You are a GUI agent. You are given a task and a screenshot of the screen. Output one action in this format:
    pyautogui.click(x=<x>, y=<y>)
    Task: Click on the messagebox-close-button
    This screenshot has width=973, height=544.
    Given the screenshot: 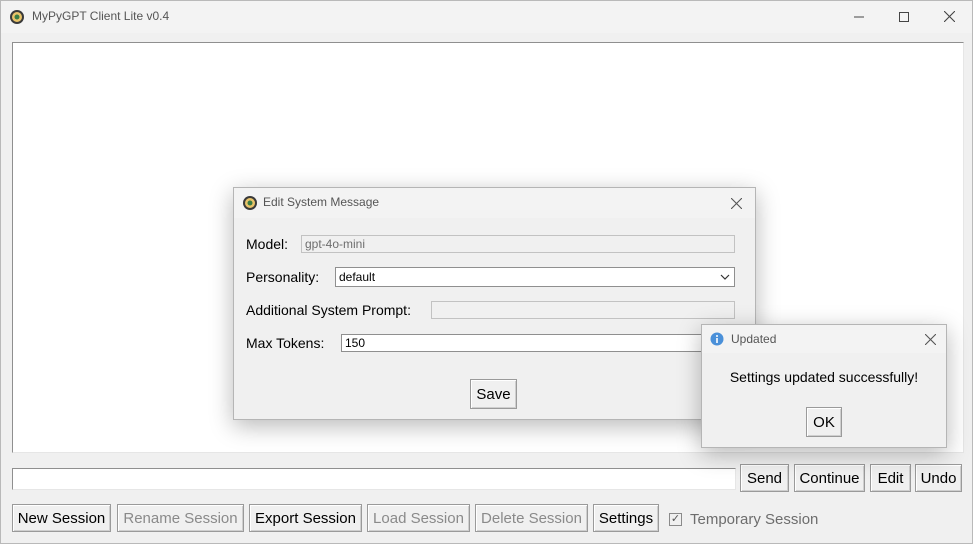 What is the action you would take?
    pyautogui.click(x=930, y=339)
    